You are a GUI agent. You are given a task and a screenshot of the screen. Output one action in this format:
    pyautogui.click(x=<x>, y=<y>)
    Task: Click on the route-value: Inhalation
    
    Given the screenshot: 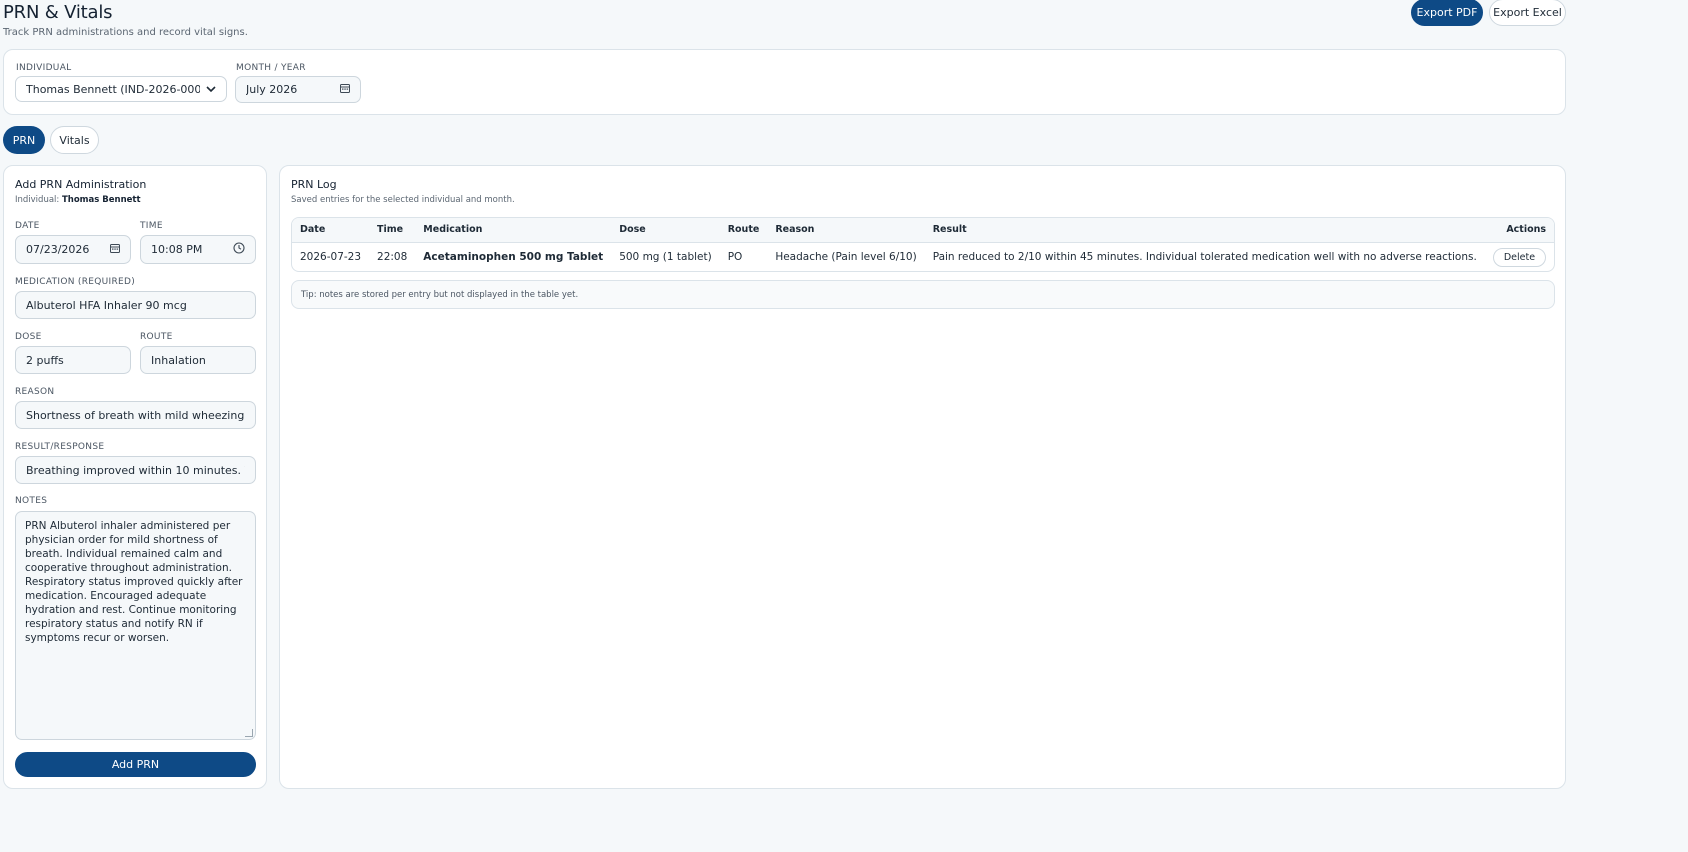 What is the action you would take?
    pyautogui.click(x=178, y=360)
    